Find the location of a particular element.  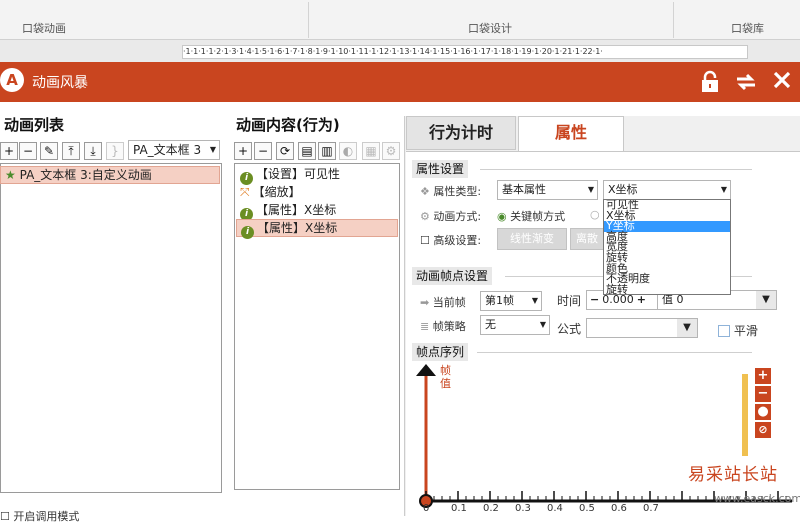

app-title: 动画风暴 is located at coordinates (60, 83).